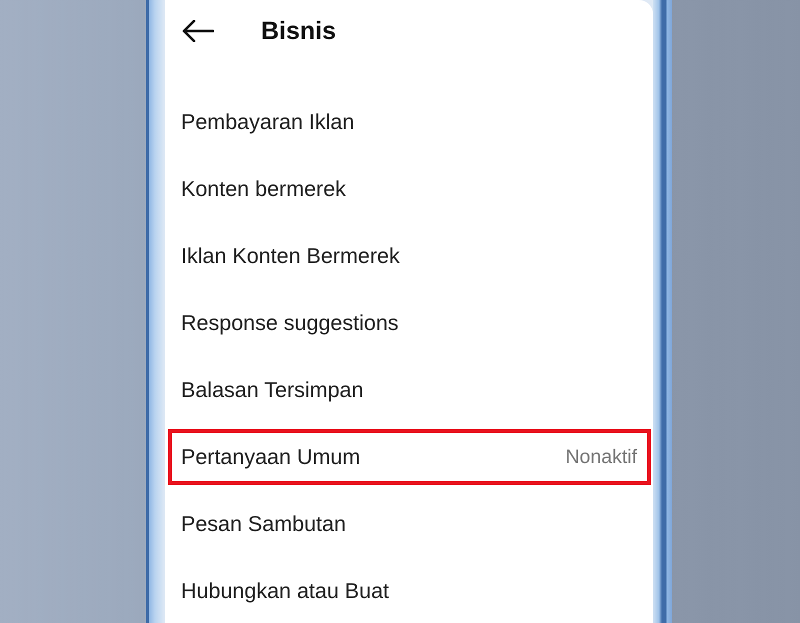  Describe the element at coordinates (409, 189) in the screenshot. I see `menu-item: Konten bermerek` at that location.